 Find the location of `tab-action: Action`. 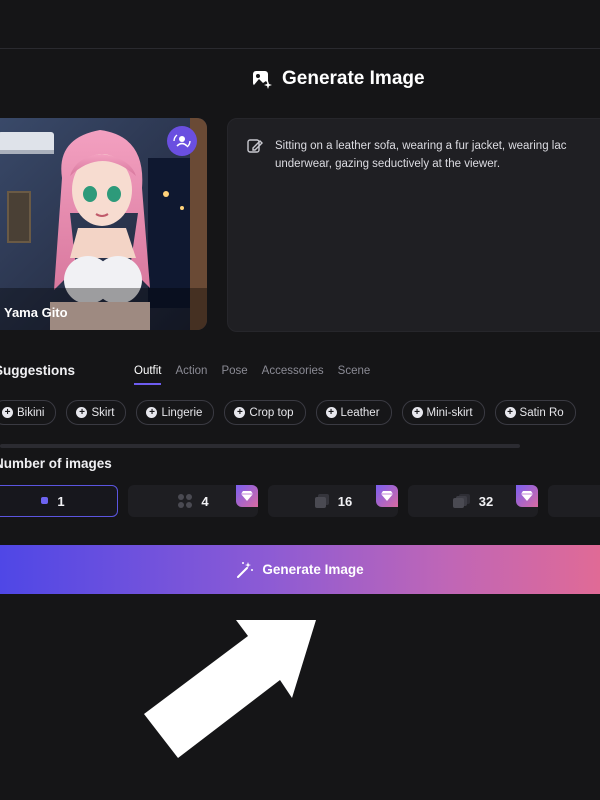

tab-action: Action is located at coordinates (191, 375).